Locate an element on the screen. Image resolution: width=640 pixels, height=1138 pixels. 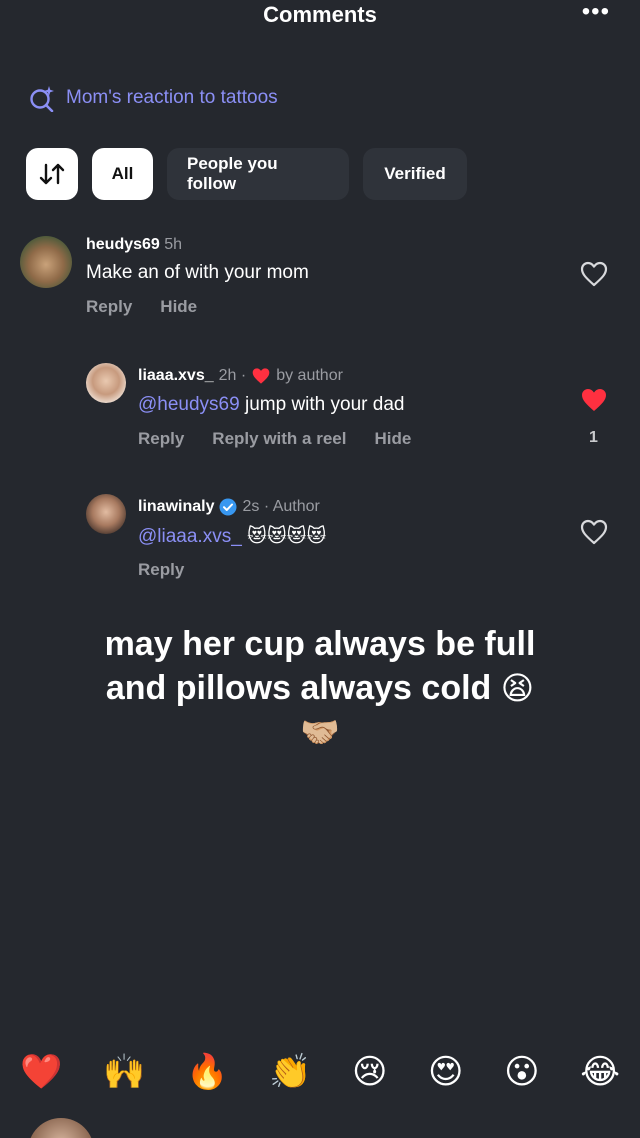
comment-actions: Reply Hide is located at coordinates (141, 307).